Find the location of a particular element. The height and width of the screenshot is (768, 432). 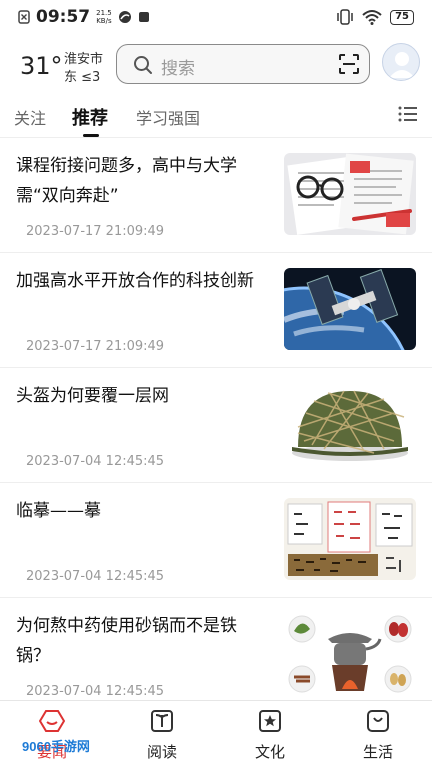

weather-wind: 东 ≤3 is located at coordinates (82, 75).